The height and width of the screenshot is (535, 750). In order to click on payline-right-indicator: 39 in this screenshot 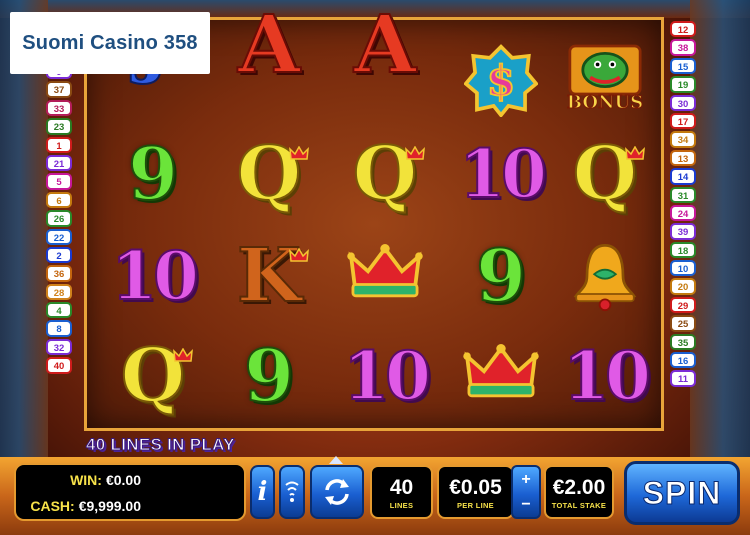, I will do `click(683, 231)`.